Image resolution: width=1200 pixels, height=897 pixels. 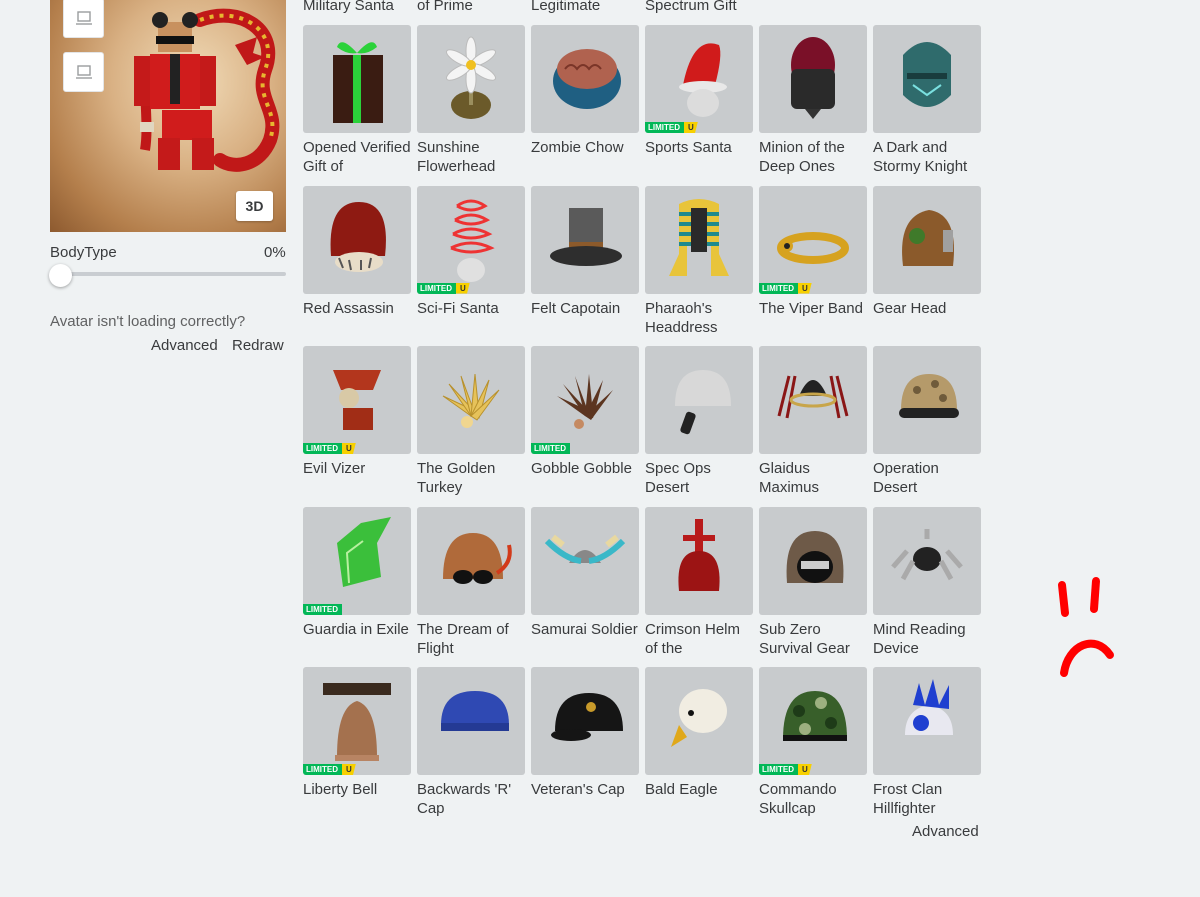 I want to click on bodytype-slider-handle, so click(x=60, y=275).